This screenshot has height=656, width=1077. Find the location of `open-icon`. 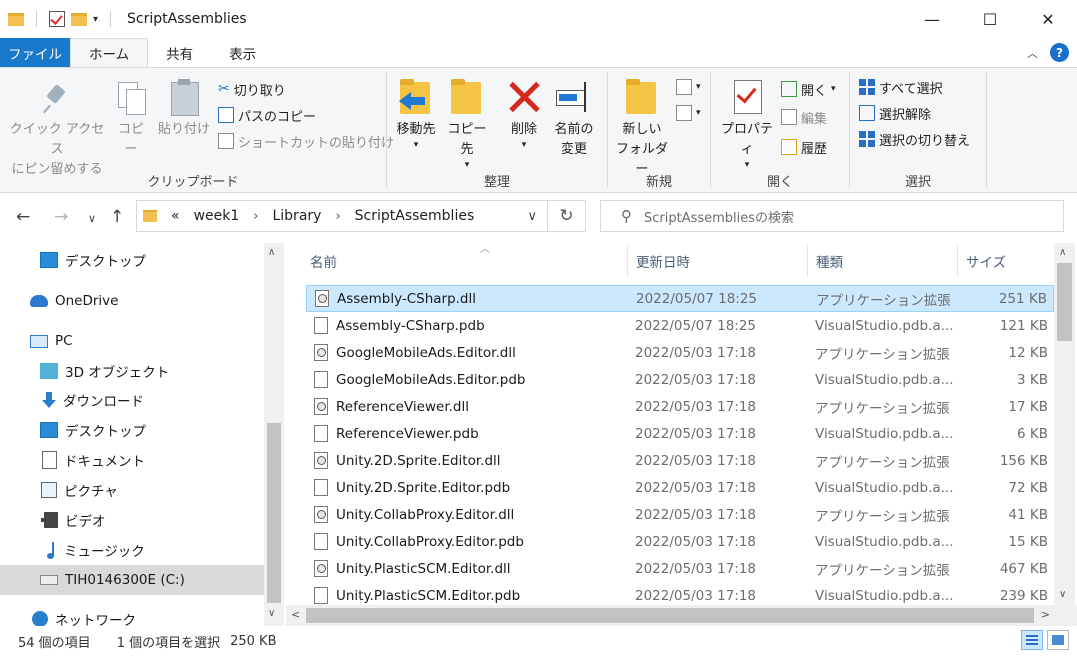

open-icon is located at coordinates (789, 89).